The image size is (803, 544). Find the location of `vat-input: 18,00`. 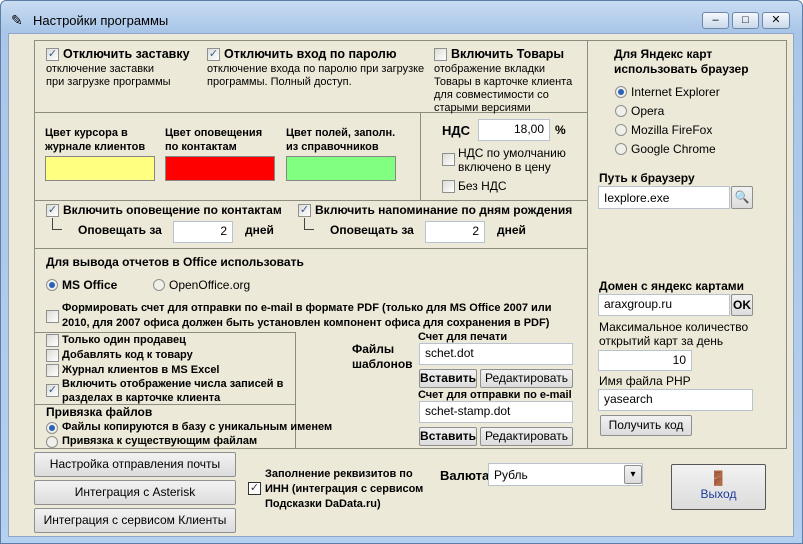

vat-input: 18,00 is located at coordinates (514, 130).